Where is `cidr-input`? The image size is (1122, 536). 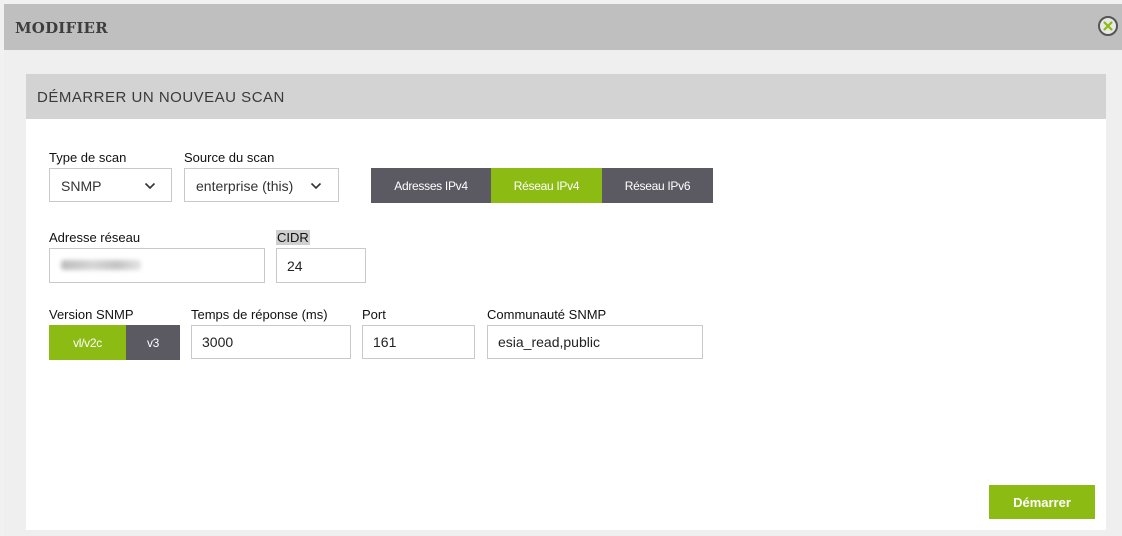 cidr-input is located at coordinates (321, 265).